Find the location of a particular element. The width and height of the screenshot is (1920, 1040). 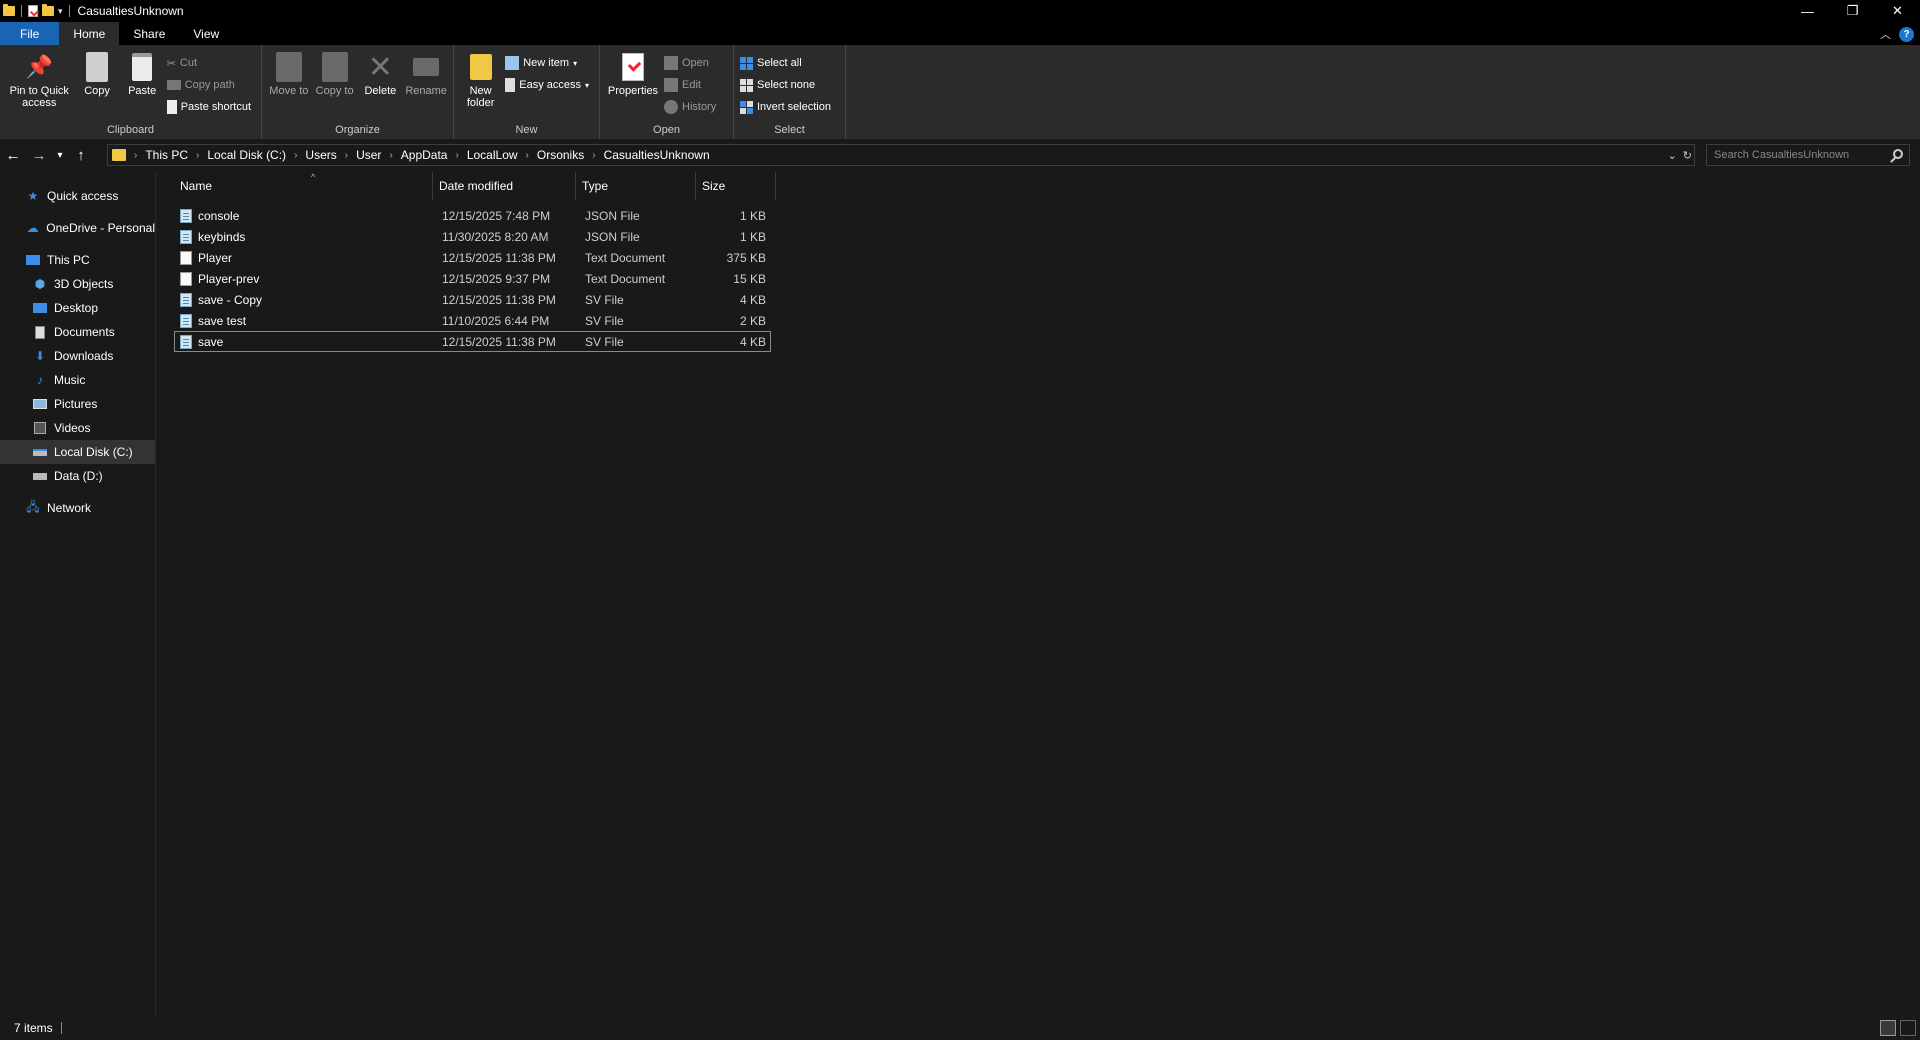

column-header-name: Name ^ is located at coordinates (303, 186).